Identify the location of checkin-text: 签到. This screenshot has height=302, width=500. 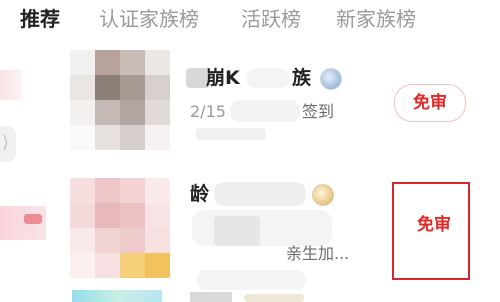
(318, 111).